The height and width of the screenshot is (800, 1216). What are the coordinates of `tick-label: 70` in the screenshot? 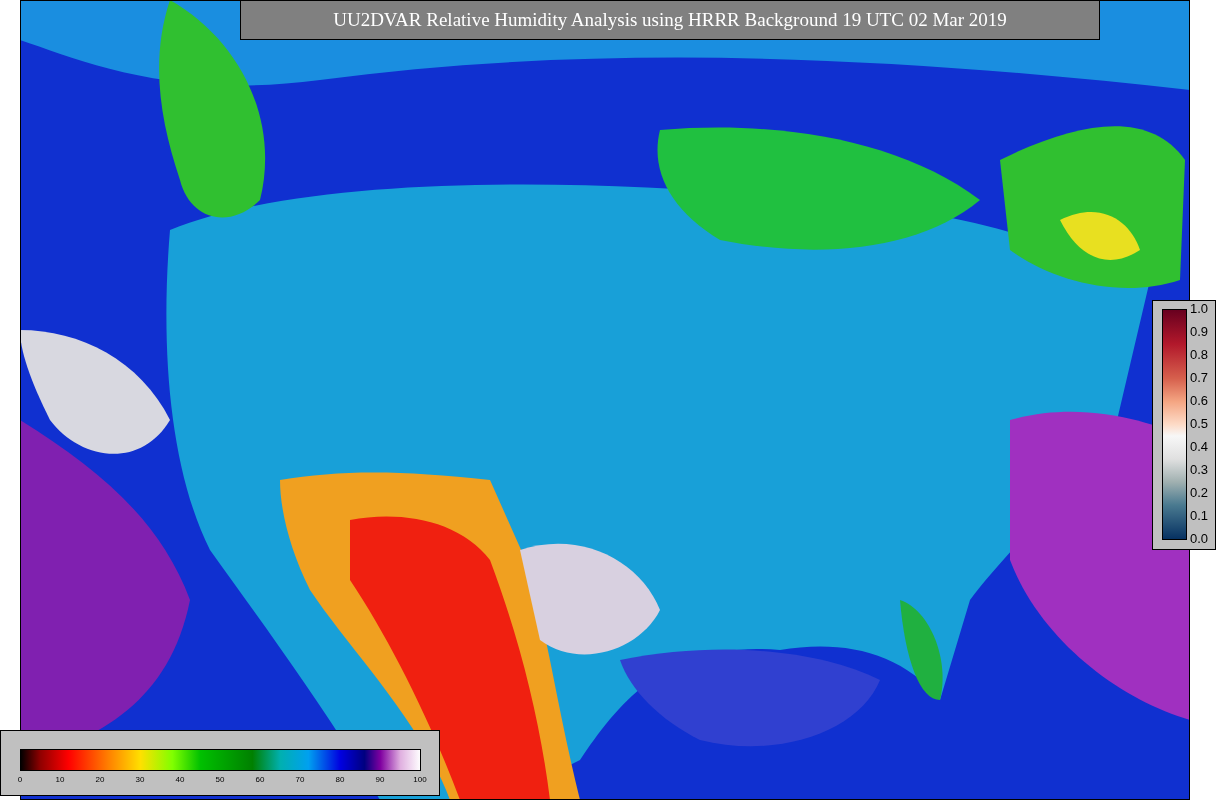 It's located at (300, 780).